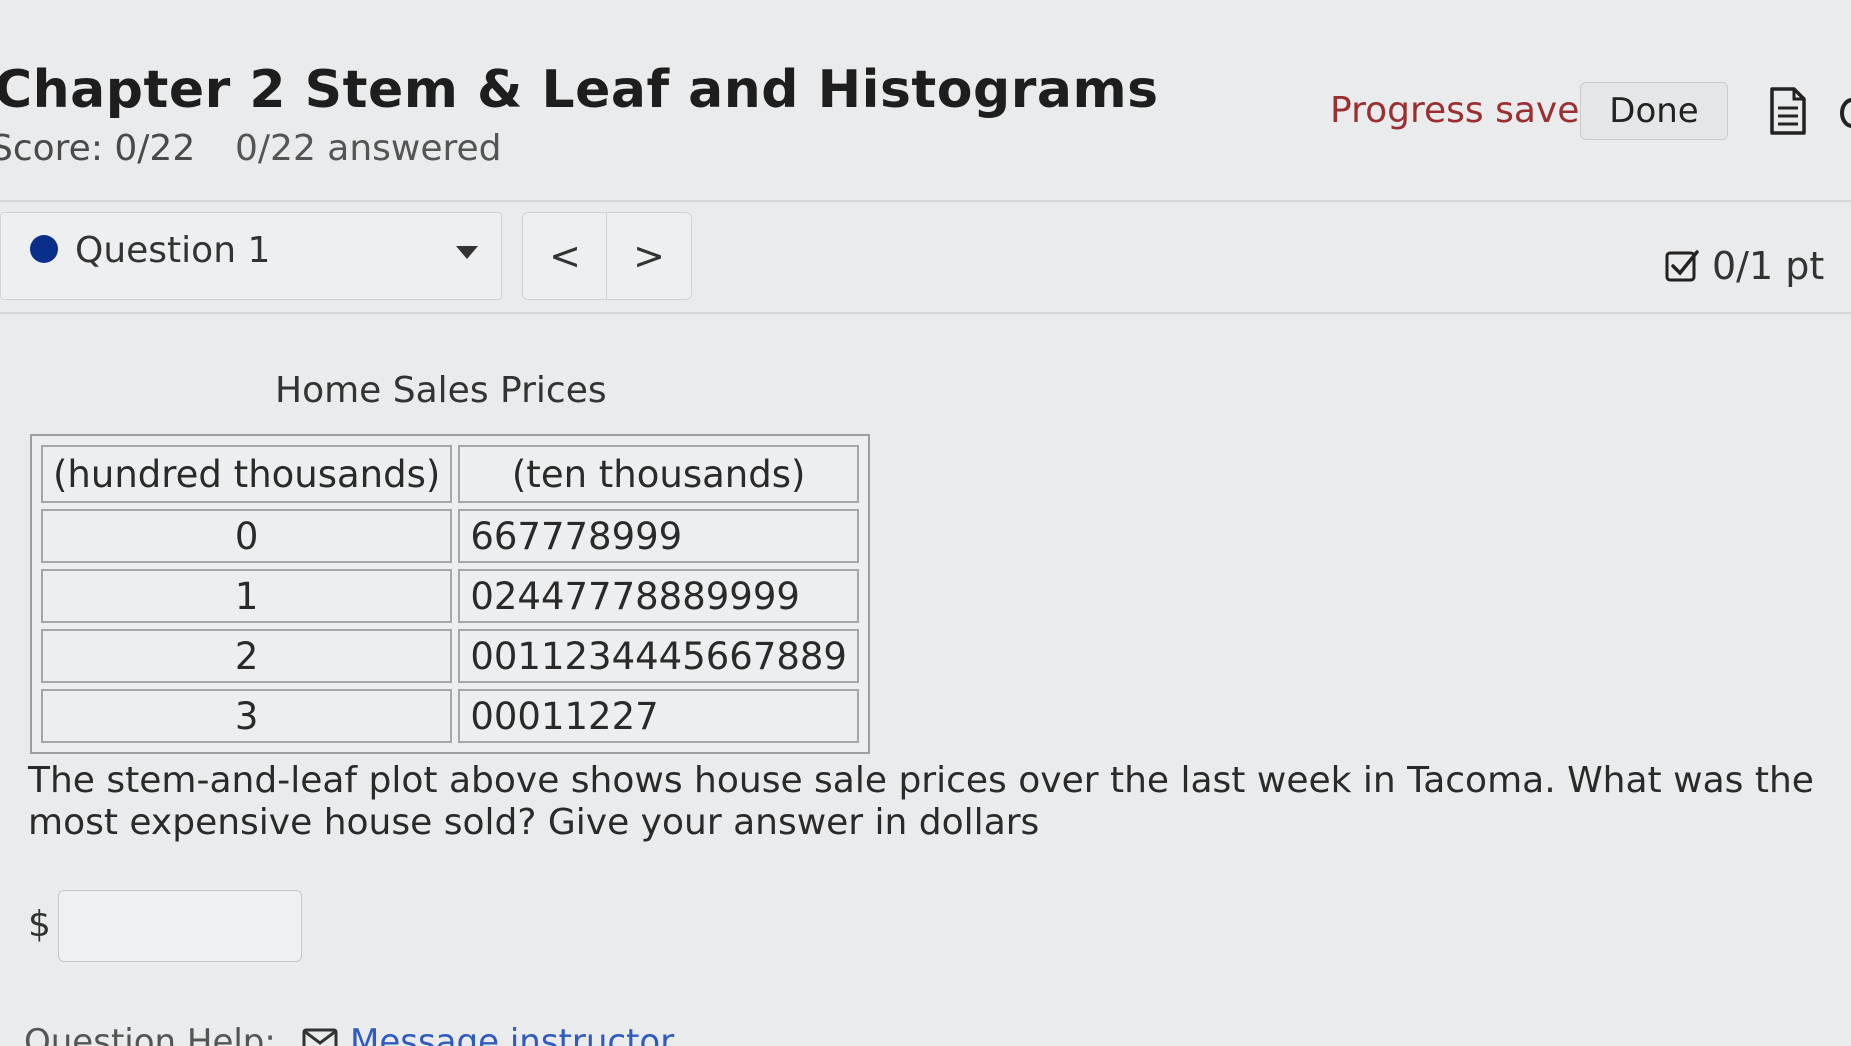 The width and height of the screenshot is (1851, 1046). I want to click on question-select-label: Question 1, so click(173, 250).